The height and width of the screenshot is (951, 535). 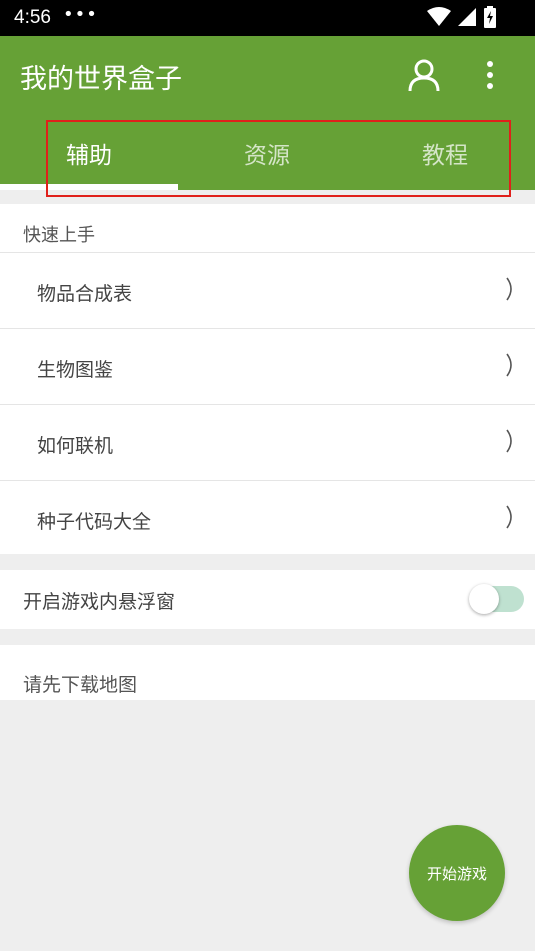 What do you see at coordinates (484, 599) in the screenshot?
I see `toggle-knob` at bounding box center [484, 599].